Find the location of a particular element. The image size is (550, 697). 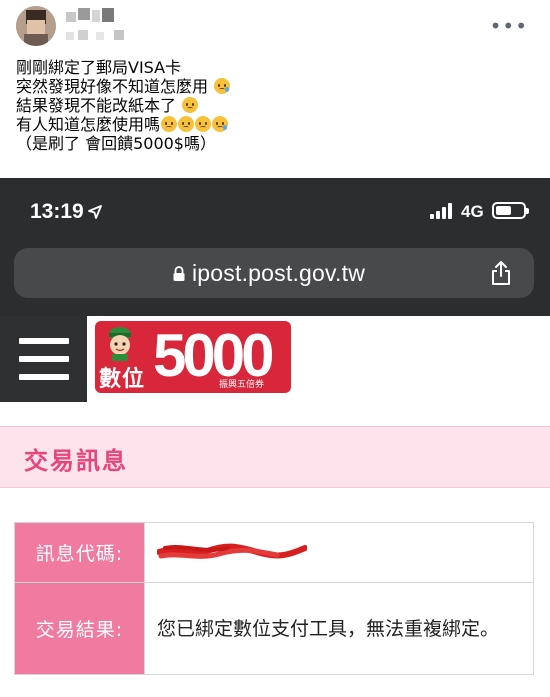

site-header: 數位 5000 振興五倍券 is located at coordinates (275, 359).